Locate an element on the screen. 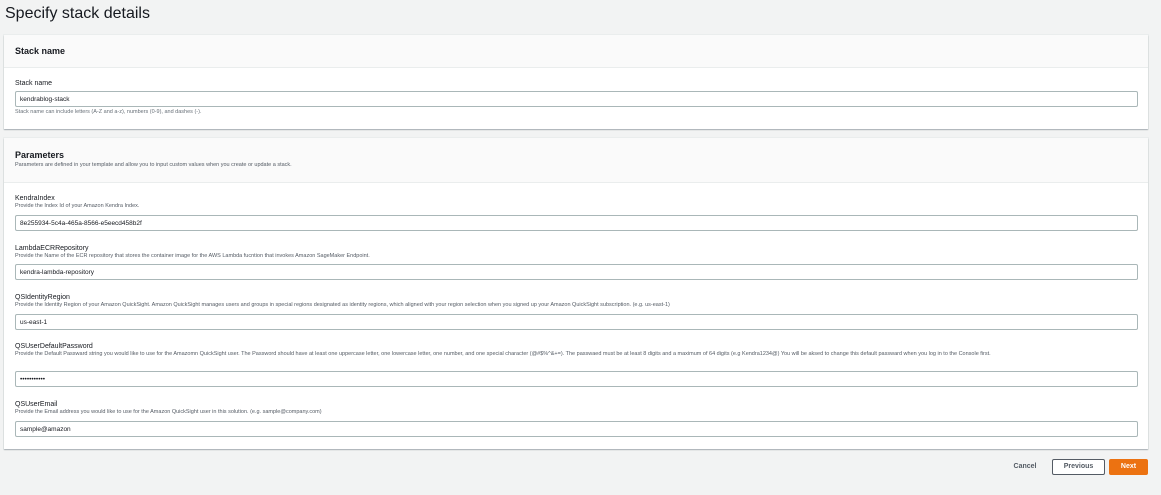 The image size is (1161, 495). param-label: QSUserDefaultPassword is located at coordinates (54, 346).